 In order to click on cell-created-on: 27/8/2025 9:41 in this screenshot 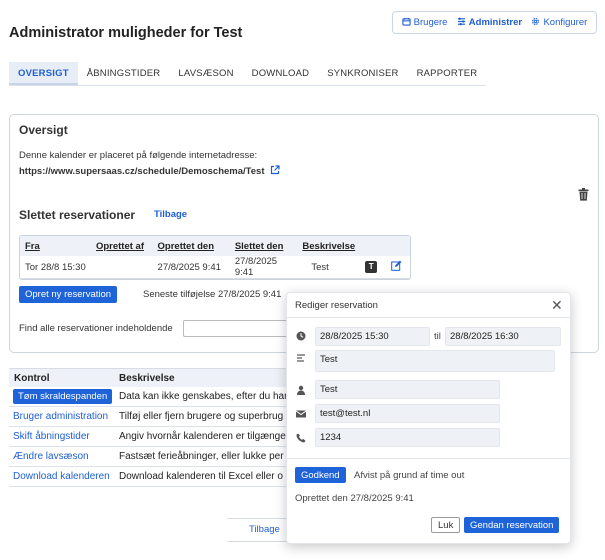, I will do `click(191, 267)`.